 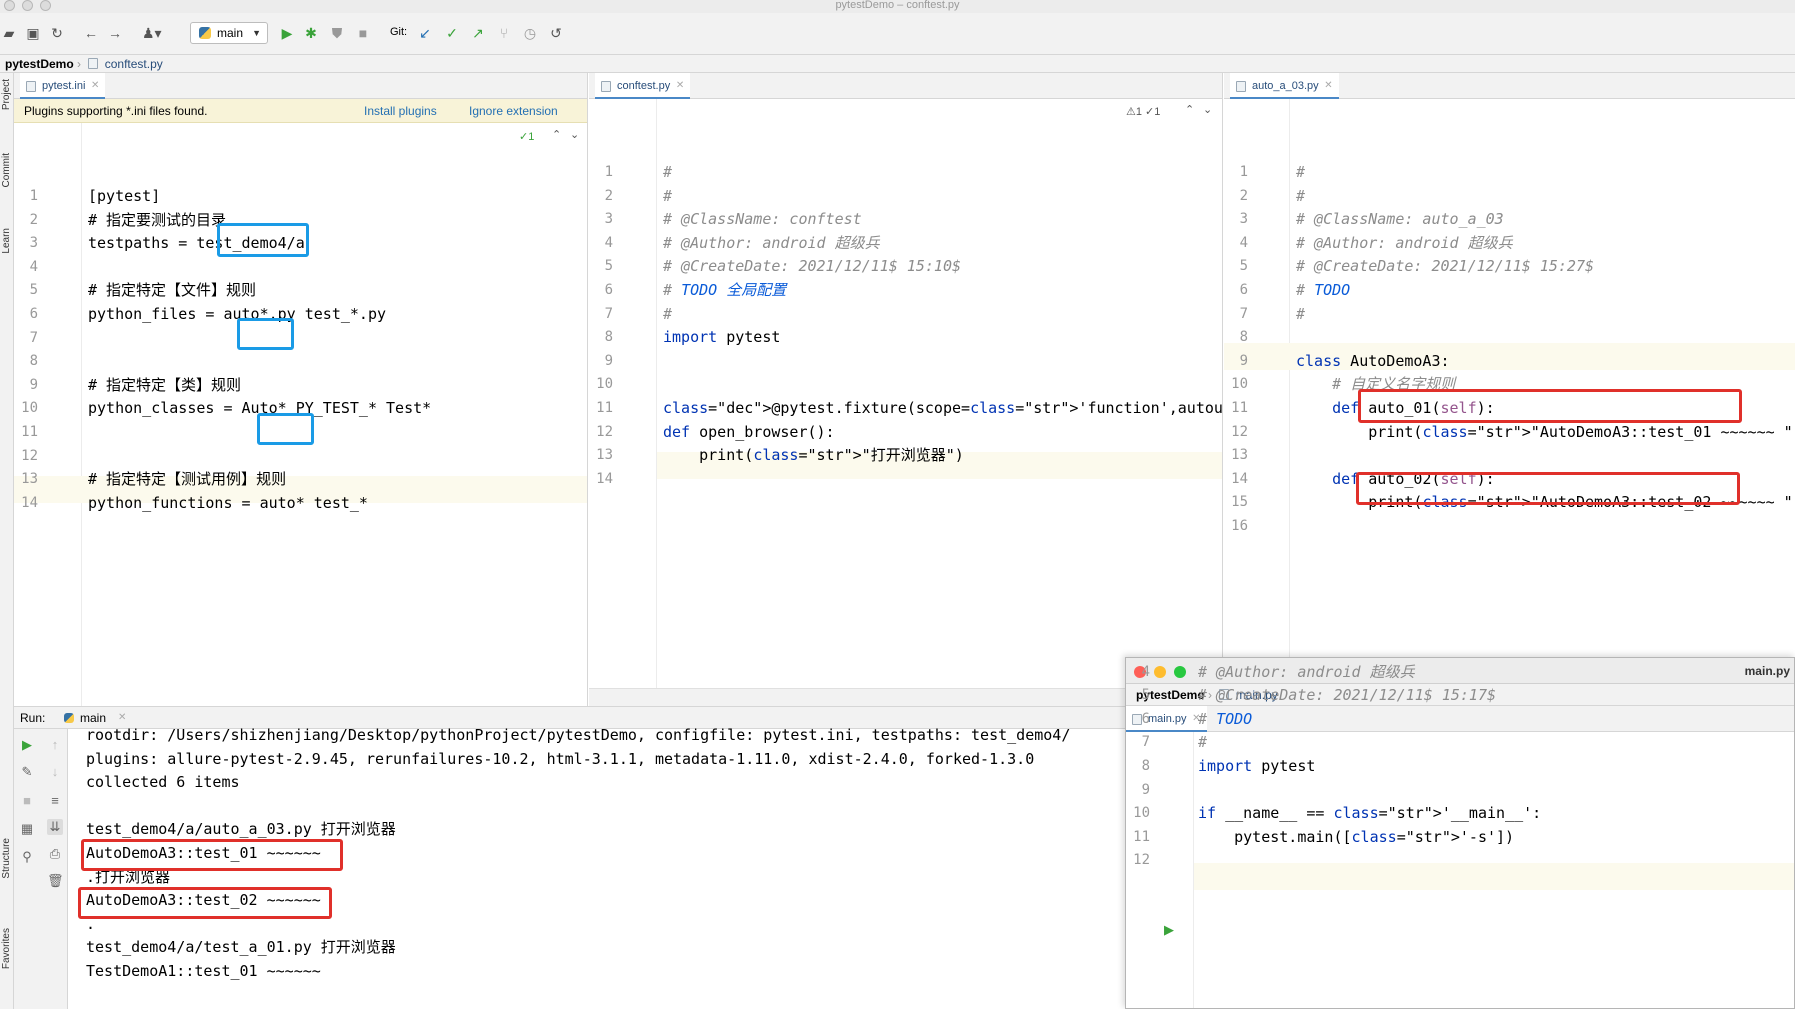 What do you see at coordinates (27, 829) in the screenshot?
I see `layout-icon: ▦` at bounding box center [27, 829].